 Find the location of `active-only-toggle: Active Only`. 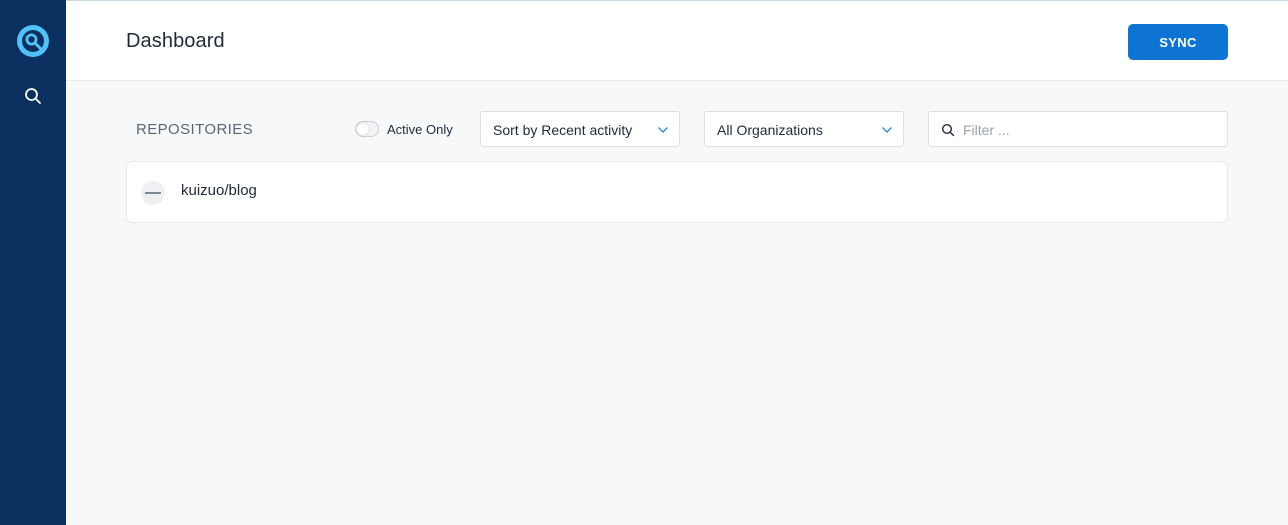

active-only-toggle: Active Only is located at coordinates (404, 129).